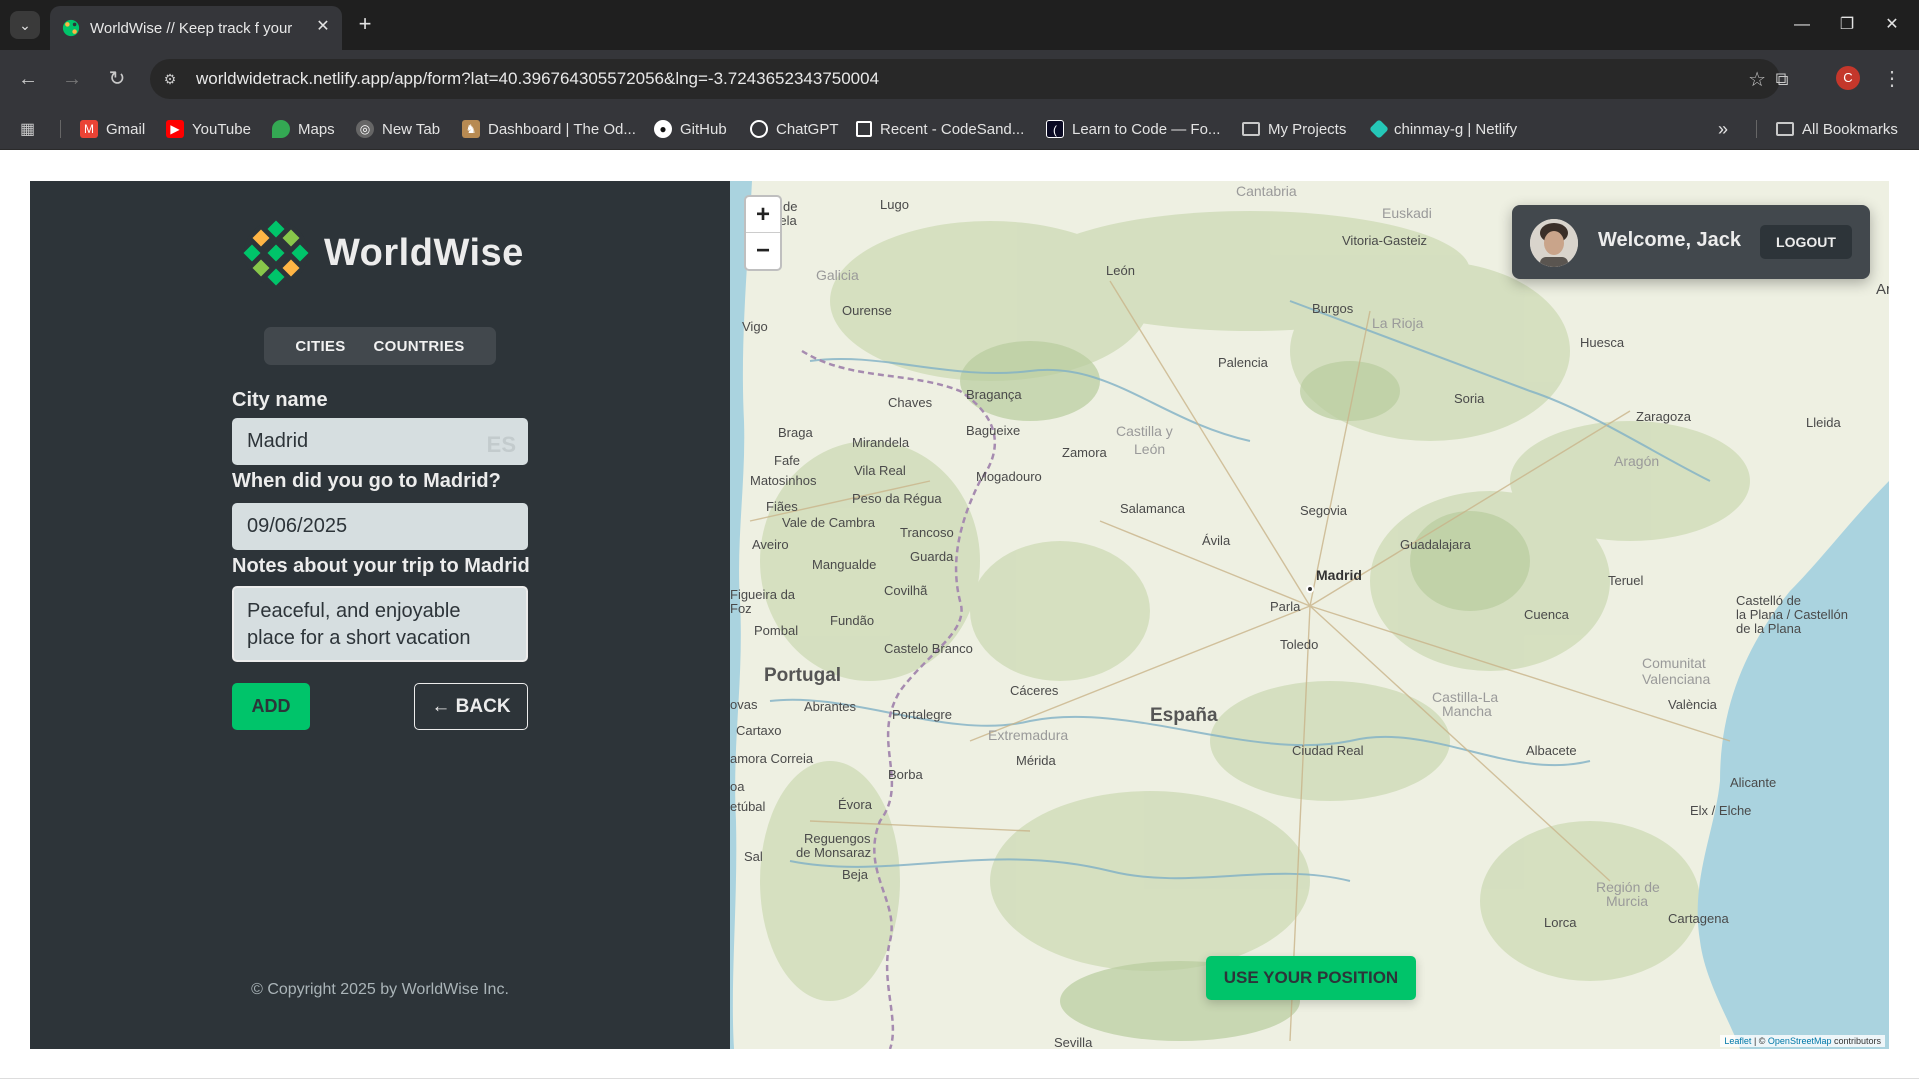  Describe the element at coordinates (1311, 978) in the screenshot. I see `use-your-position-button: USE YOUR POSITION` at that location.